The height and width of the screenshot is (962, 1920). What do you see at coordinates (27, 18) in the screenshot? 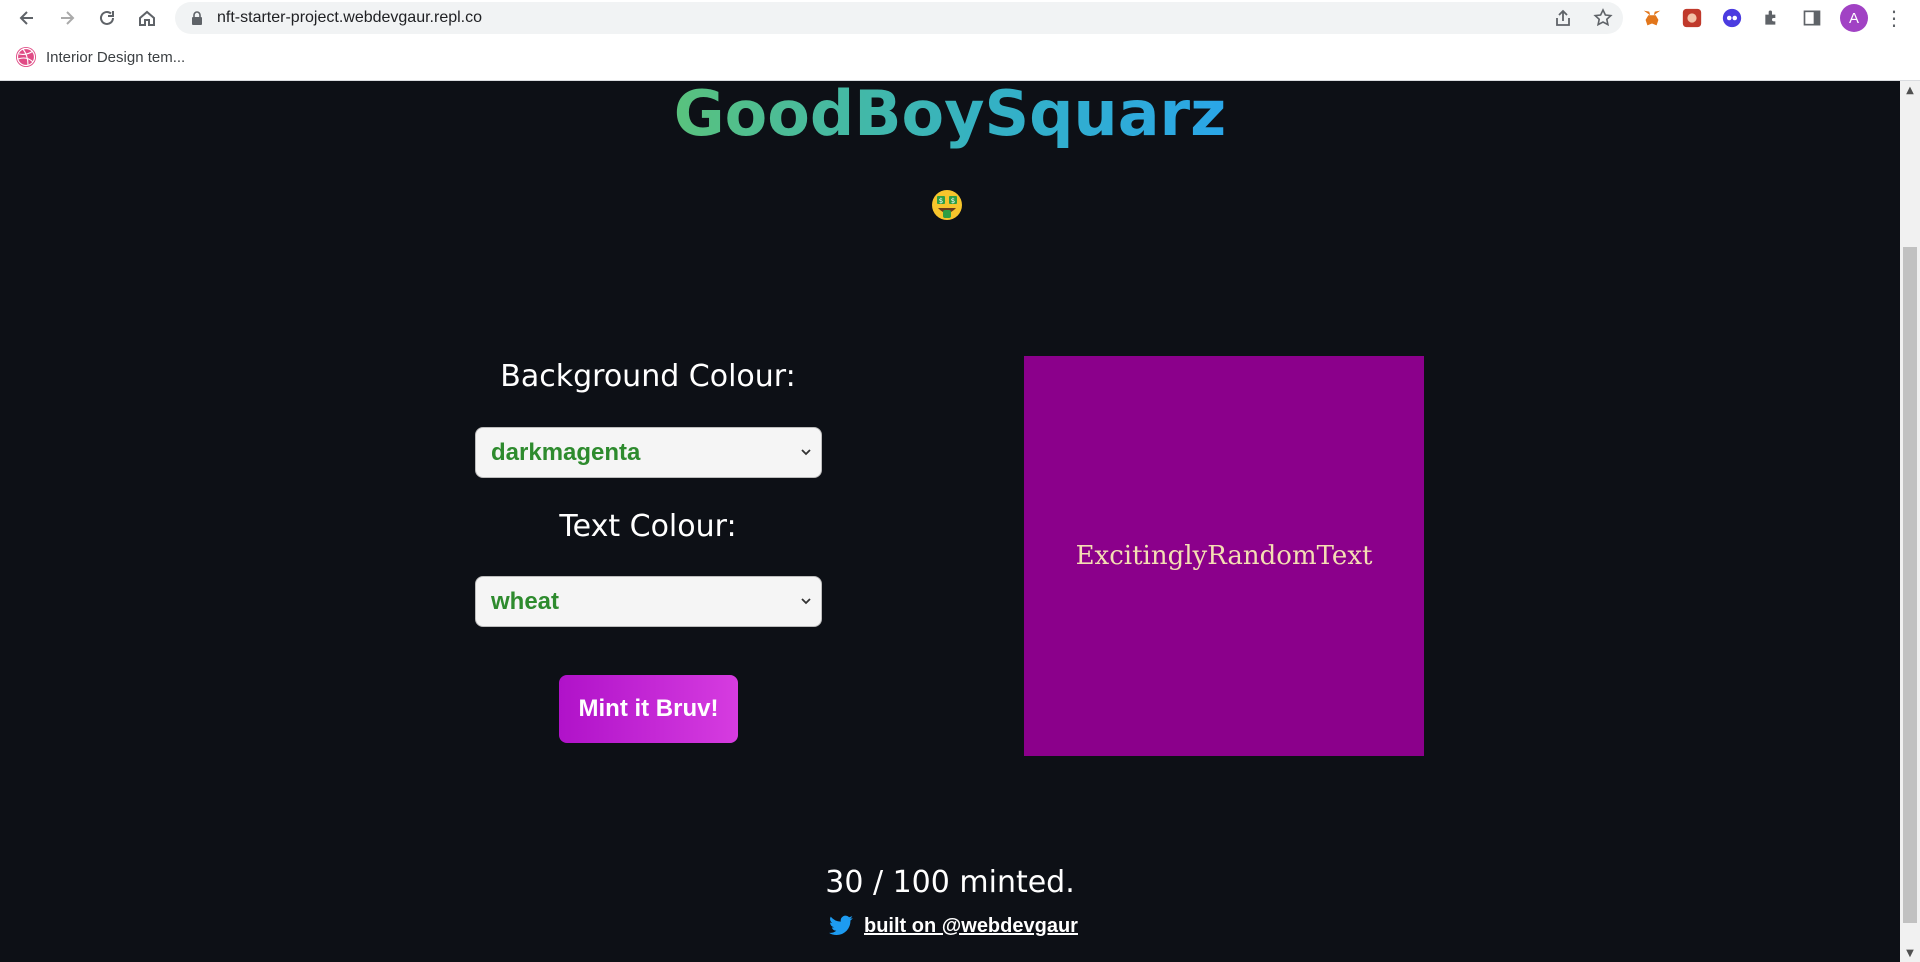
I see `back-arrow-icon` at bounding box center [27, 18].